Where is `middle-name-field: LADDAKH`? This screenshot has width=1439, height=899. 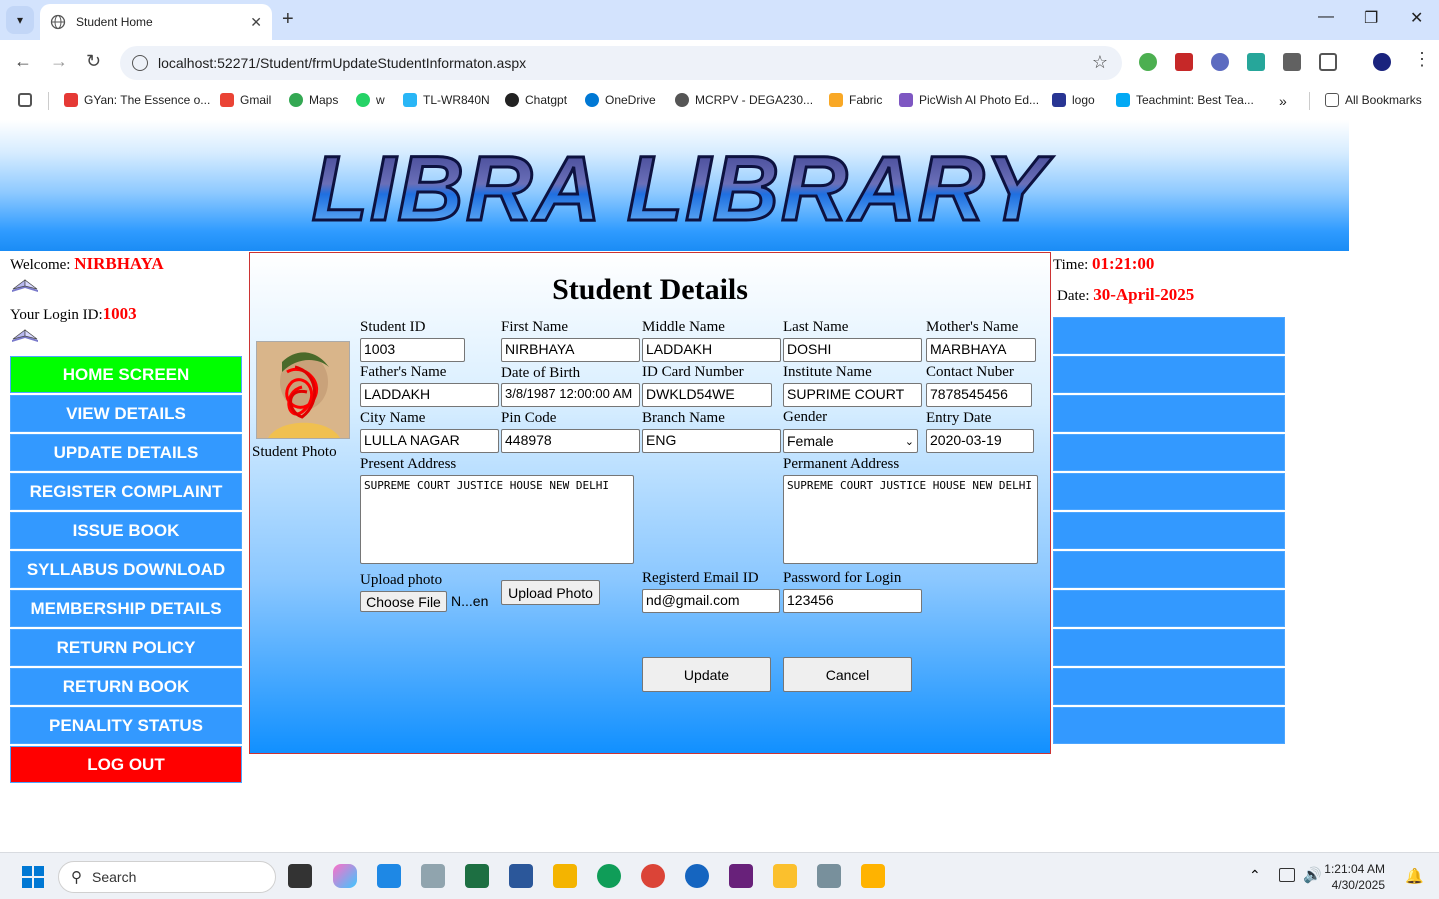 middle-name-field: LADDAKH is located at coordinates (711, 350).